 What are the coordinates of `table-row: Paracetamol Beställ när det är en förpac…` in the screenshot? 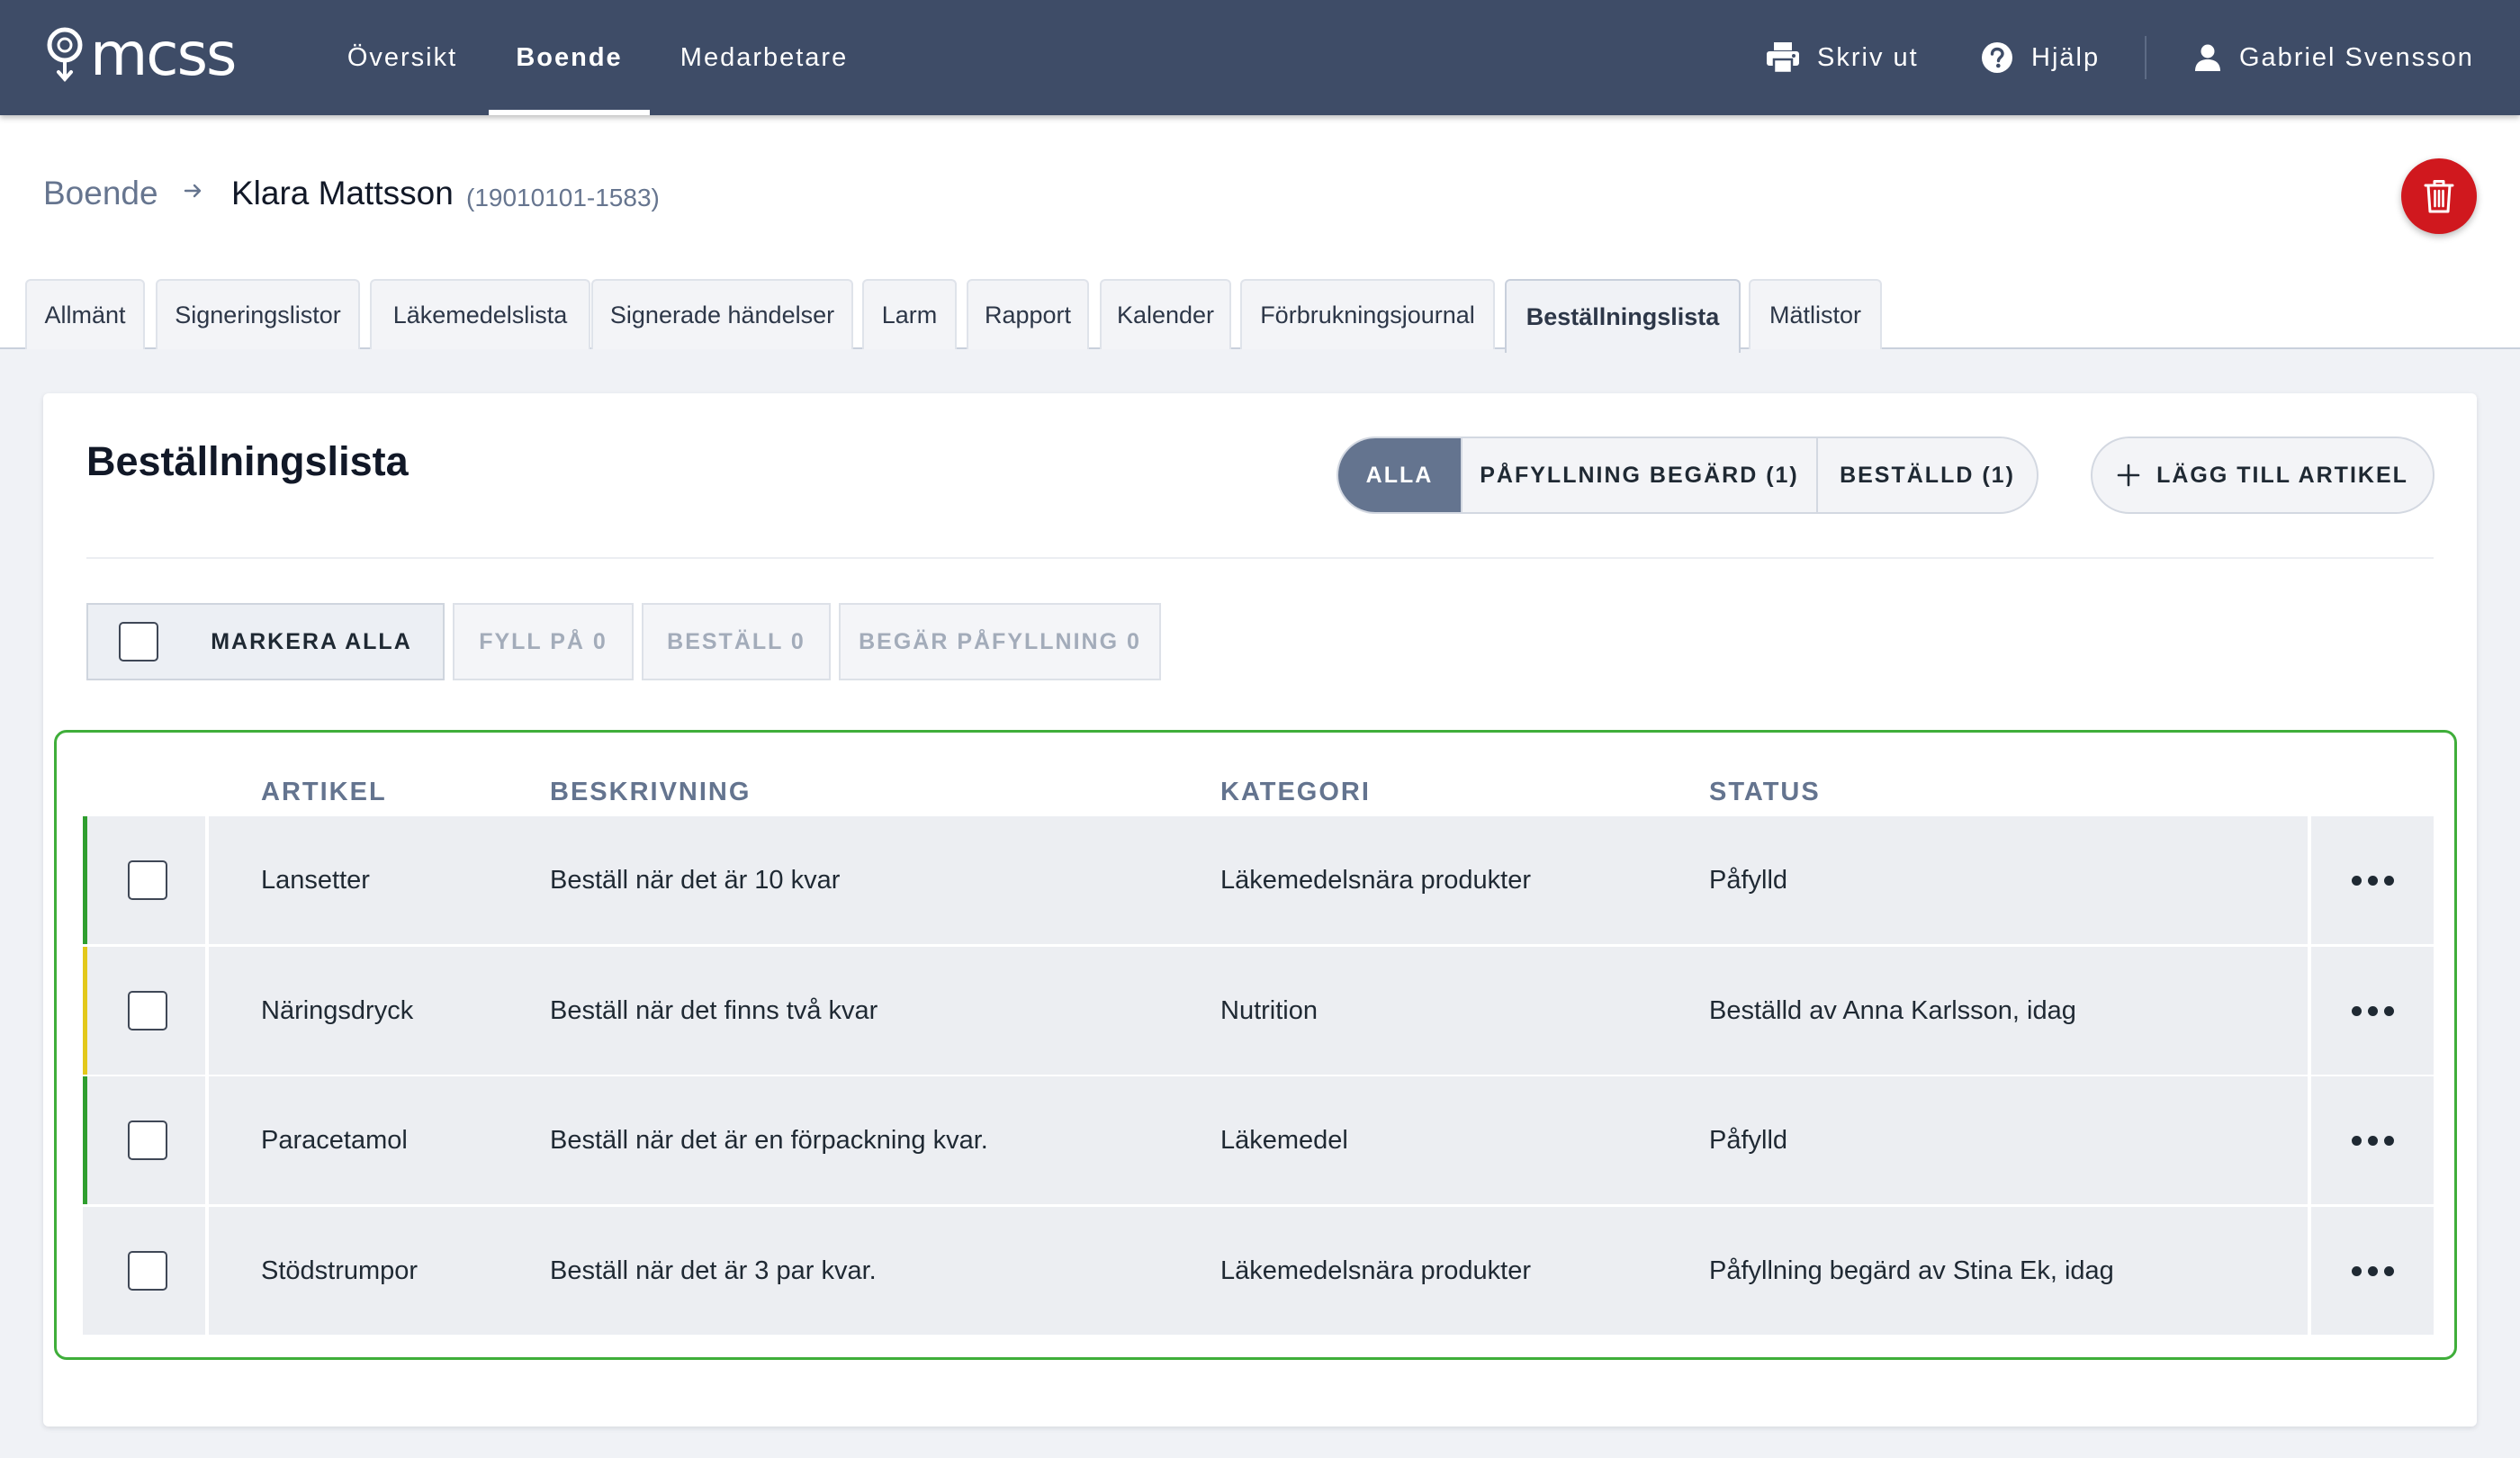 It's located at (1259, 1140).